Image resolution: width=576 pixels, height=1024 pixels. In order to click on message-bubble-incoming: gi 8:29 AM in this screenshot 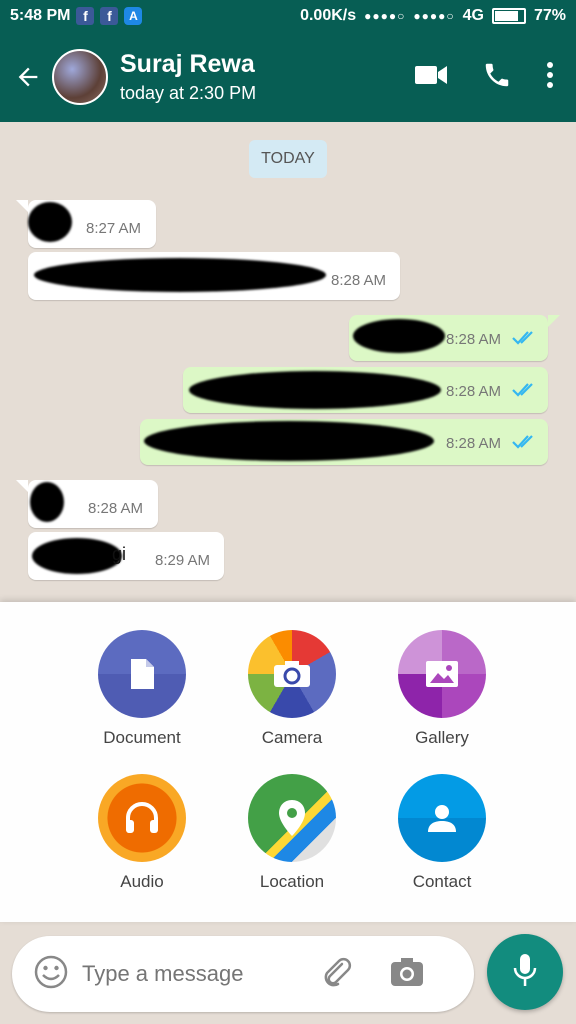, I will do `click(126, 556)`.